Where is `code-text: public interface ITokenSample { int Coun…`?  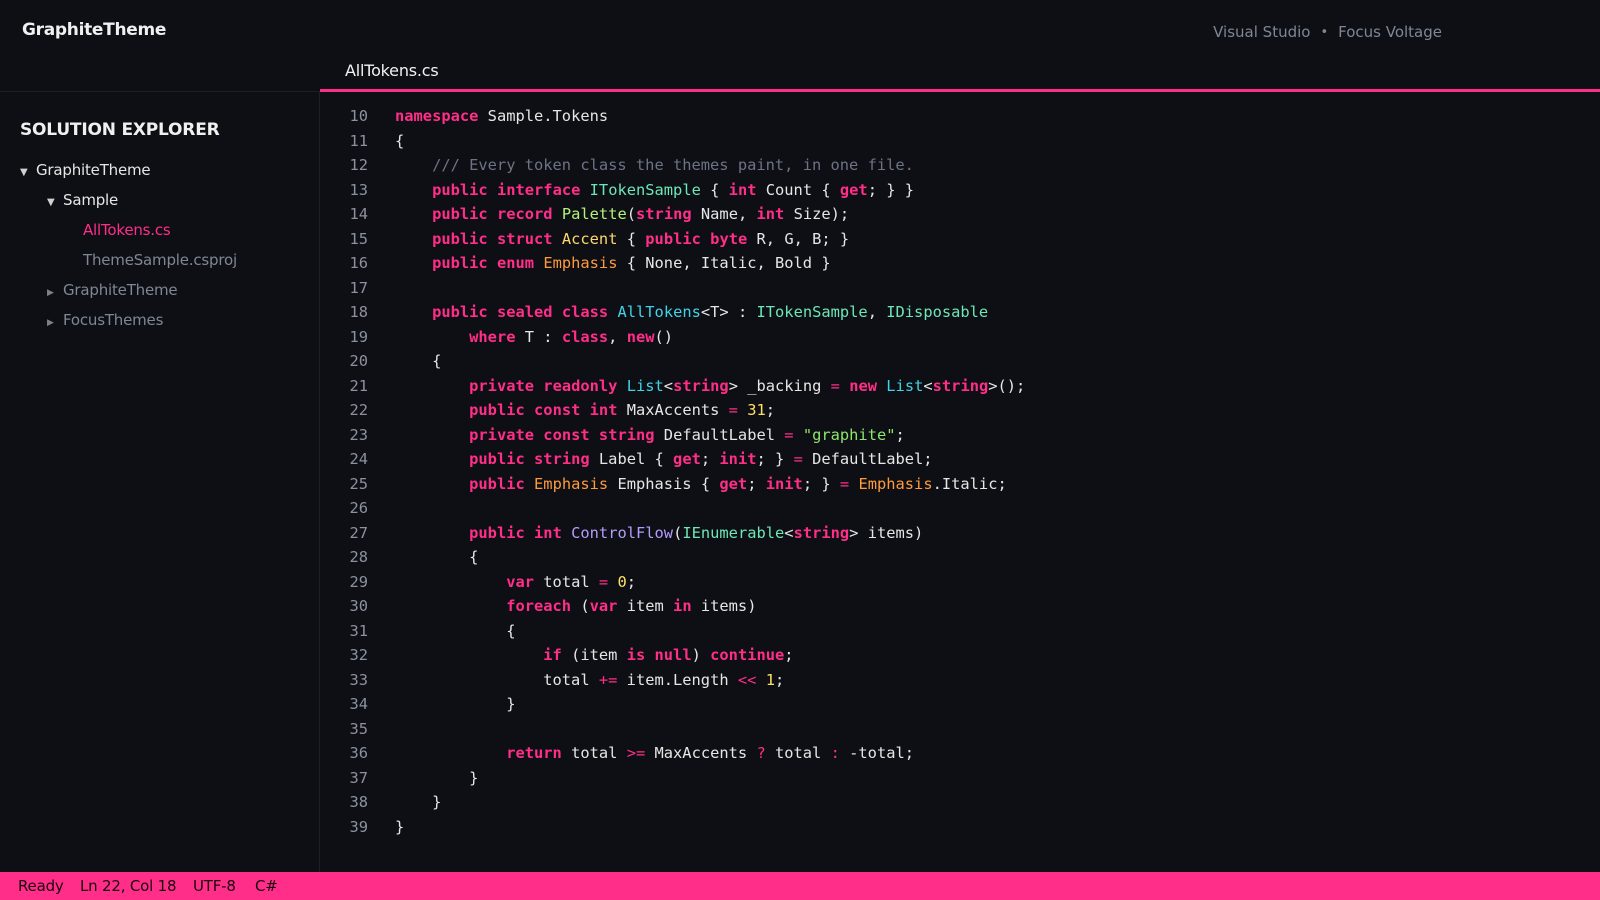
code-text: public interface ITokenSample { int Coun… is located at coordinates (654, 190).